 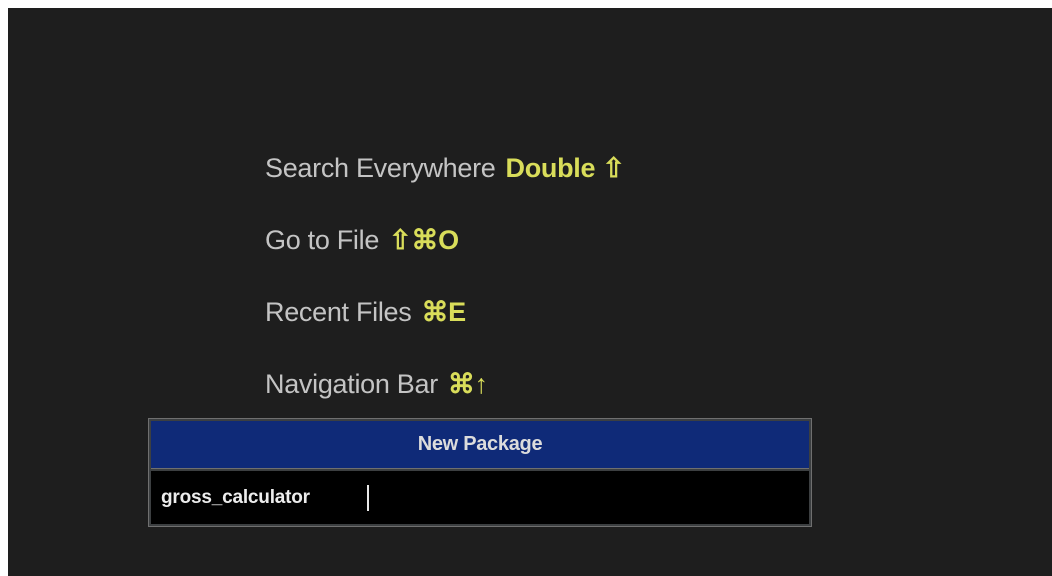 I want to click on new-package-dialog: New Package, so click(x=480, y=472).